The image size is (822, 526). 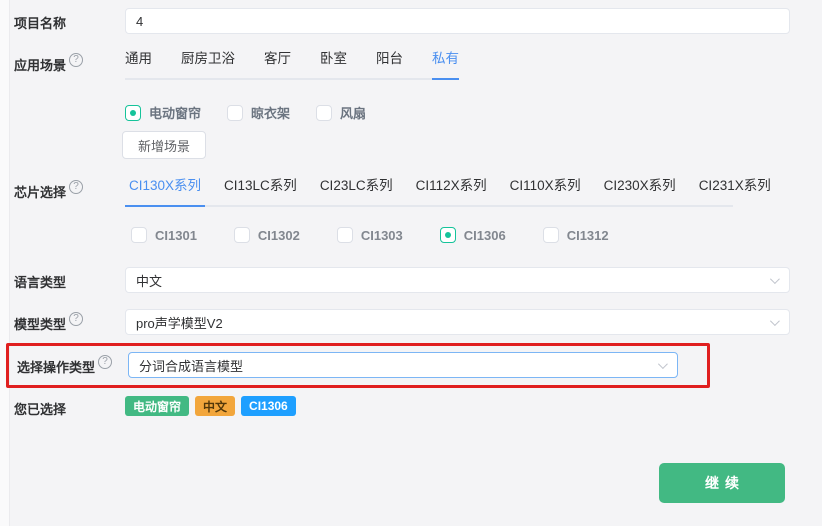 I want to click on tab-scene-general: 通用, so click(x=138, y=64).